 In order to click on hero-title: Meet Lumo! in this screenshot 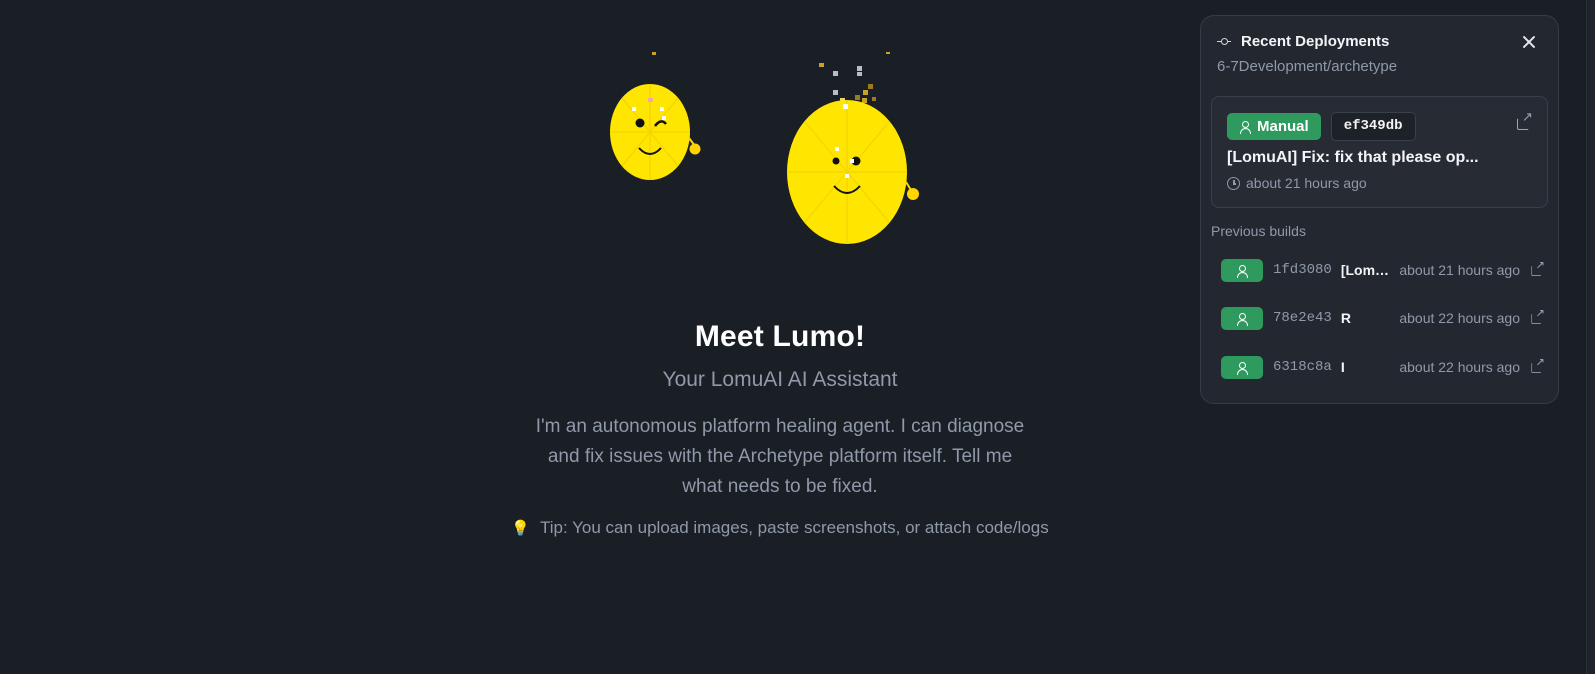, I will do `click(780, 336)`.